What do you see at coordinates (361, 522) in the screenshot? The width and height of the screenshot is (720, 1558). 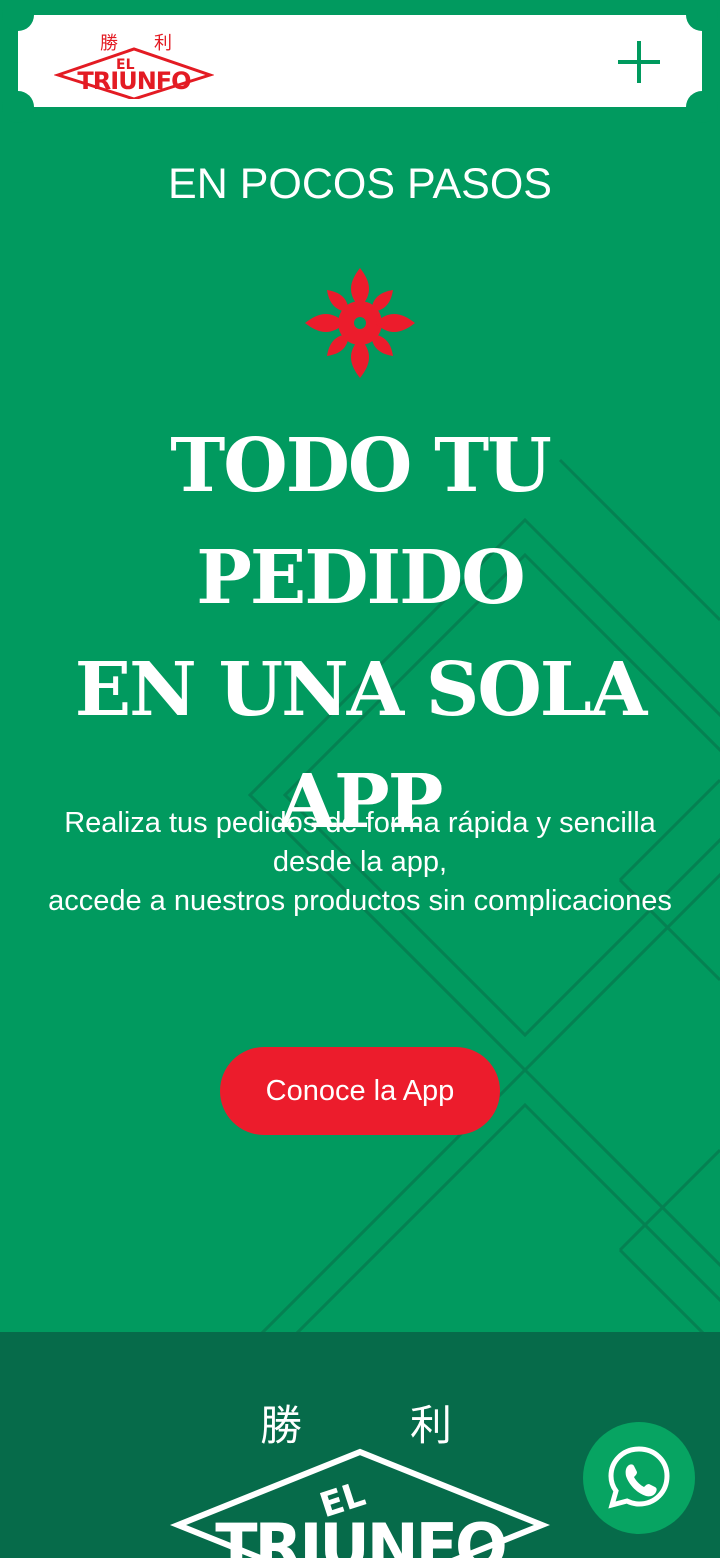 I see `headline-line: TODO TU PEDIDO` at bounding box center [361, 522].